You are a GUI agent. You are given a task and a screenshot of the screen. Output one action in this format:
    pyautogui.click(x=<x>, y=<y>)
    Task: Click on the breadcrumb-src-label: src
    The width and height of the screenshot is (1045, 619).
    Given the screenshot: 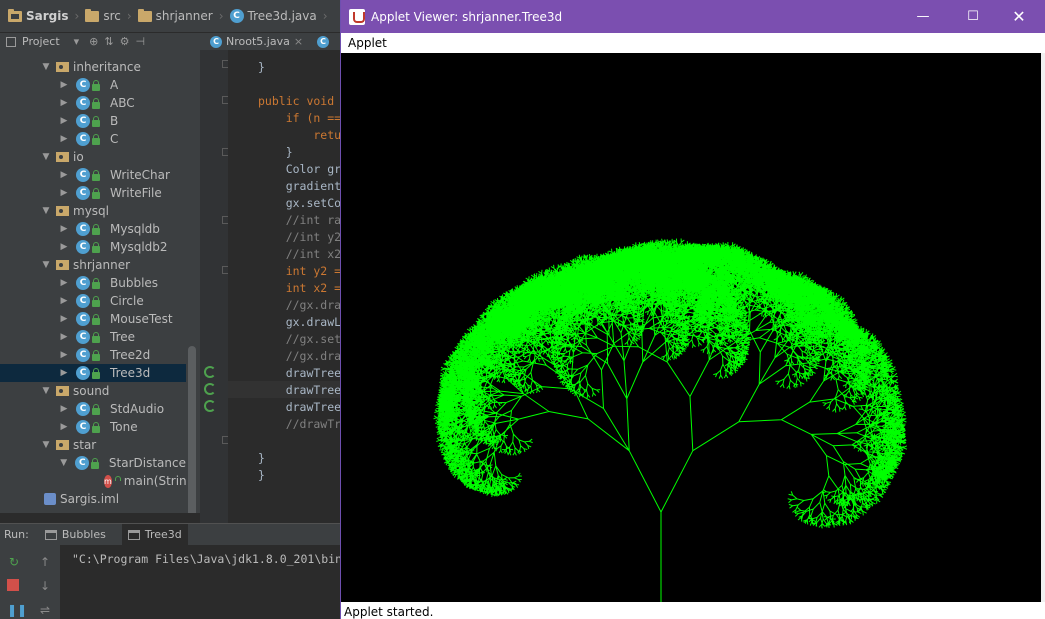 What is the action you would take?
    pyautogui.click(x=112, y=16)
    